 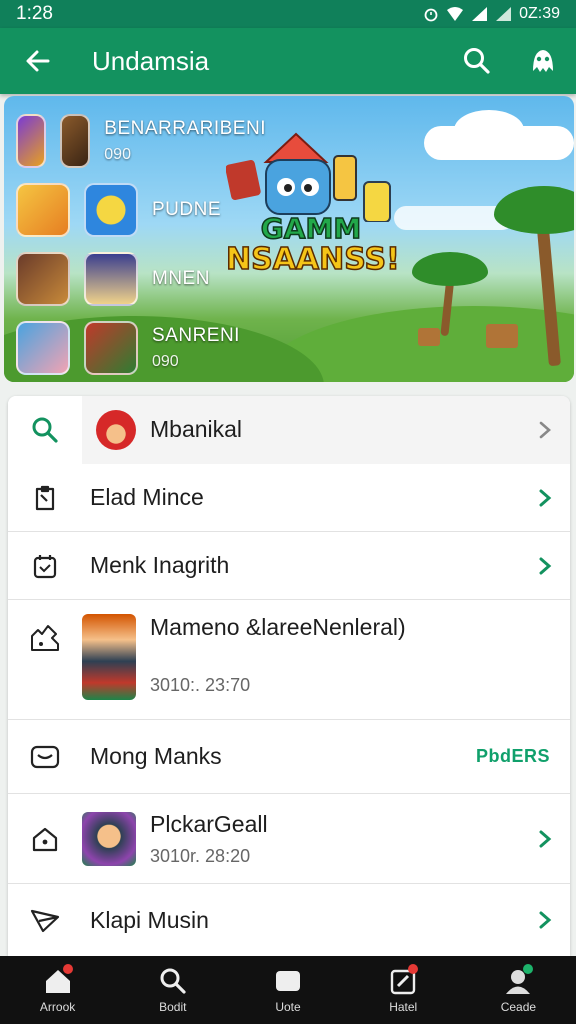 What do you see at coordinates (209, 823) in the screenshot?
I see `list-item-label: PlckarGeall` at bounding box center [209, 823].